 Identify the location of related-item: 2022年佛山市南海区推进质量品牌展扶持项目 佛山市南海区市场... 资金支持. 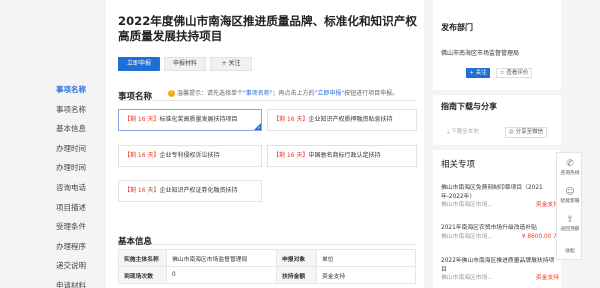
(500, 270).